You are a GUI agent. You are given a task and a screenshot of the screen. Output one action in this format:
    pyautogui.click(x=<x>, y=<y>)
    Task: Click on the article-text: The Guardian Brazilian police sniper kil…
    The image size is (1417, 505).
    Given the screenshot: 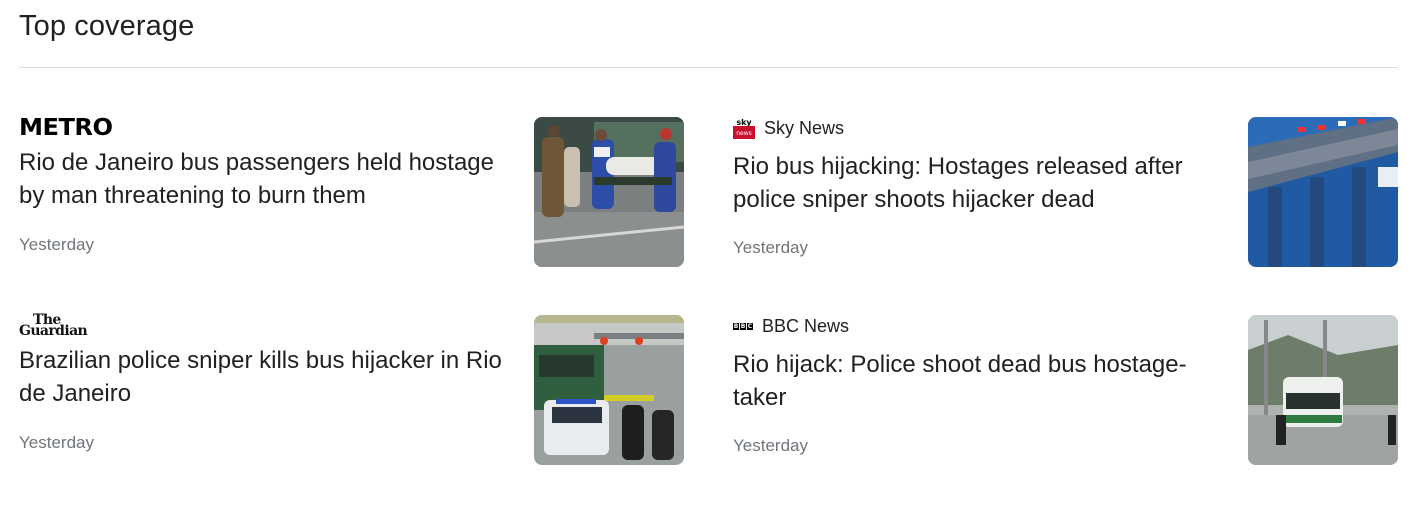 What is the action you would take?
    pyautogui.click(x=266, y=382)
    